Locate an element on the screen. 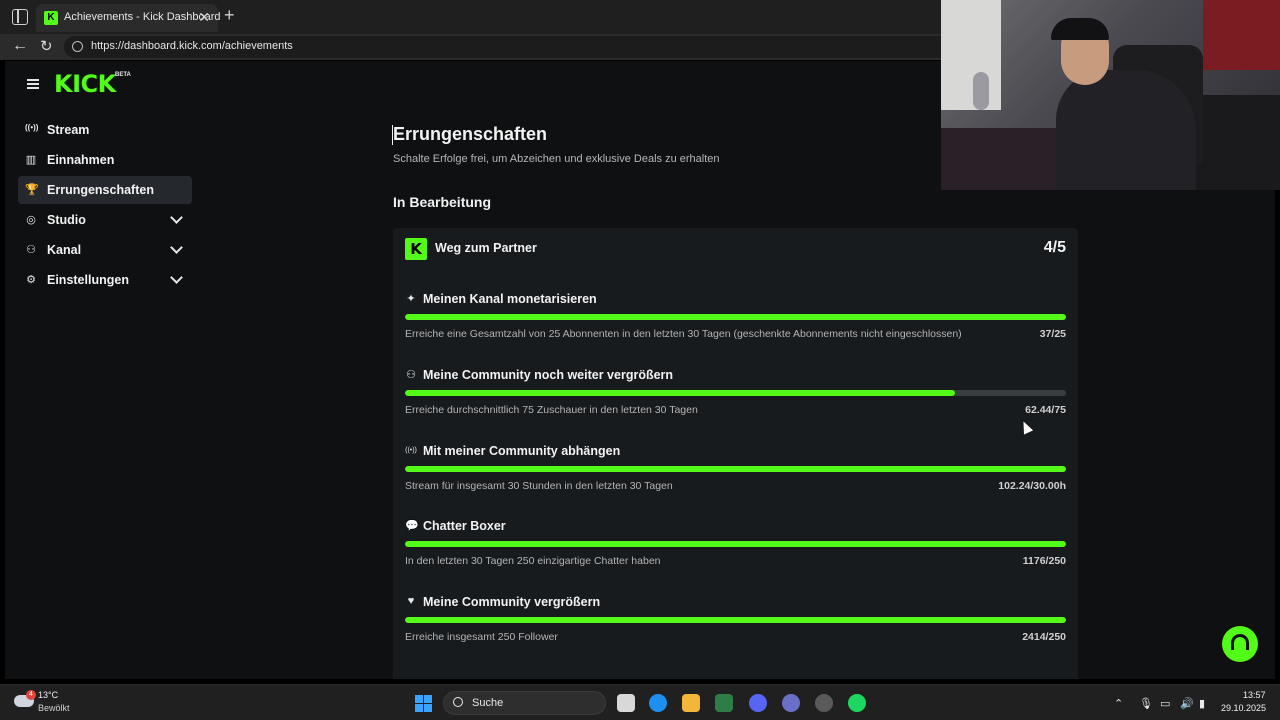 The height and width of the screenshot is (720, 1280). weather-temp: 13°C is located at coordinates (48, 695).